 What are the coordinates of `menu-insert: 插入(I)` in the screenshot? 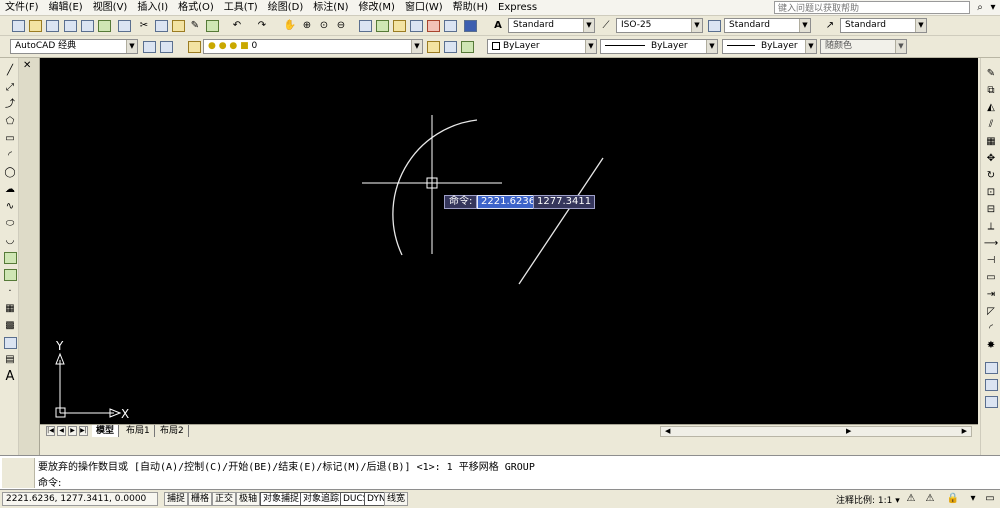 It's located at (152, 8).